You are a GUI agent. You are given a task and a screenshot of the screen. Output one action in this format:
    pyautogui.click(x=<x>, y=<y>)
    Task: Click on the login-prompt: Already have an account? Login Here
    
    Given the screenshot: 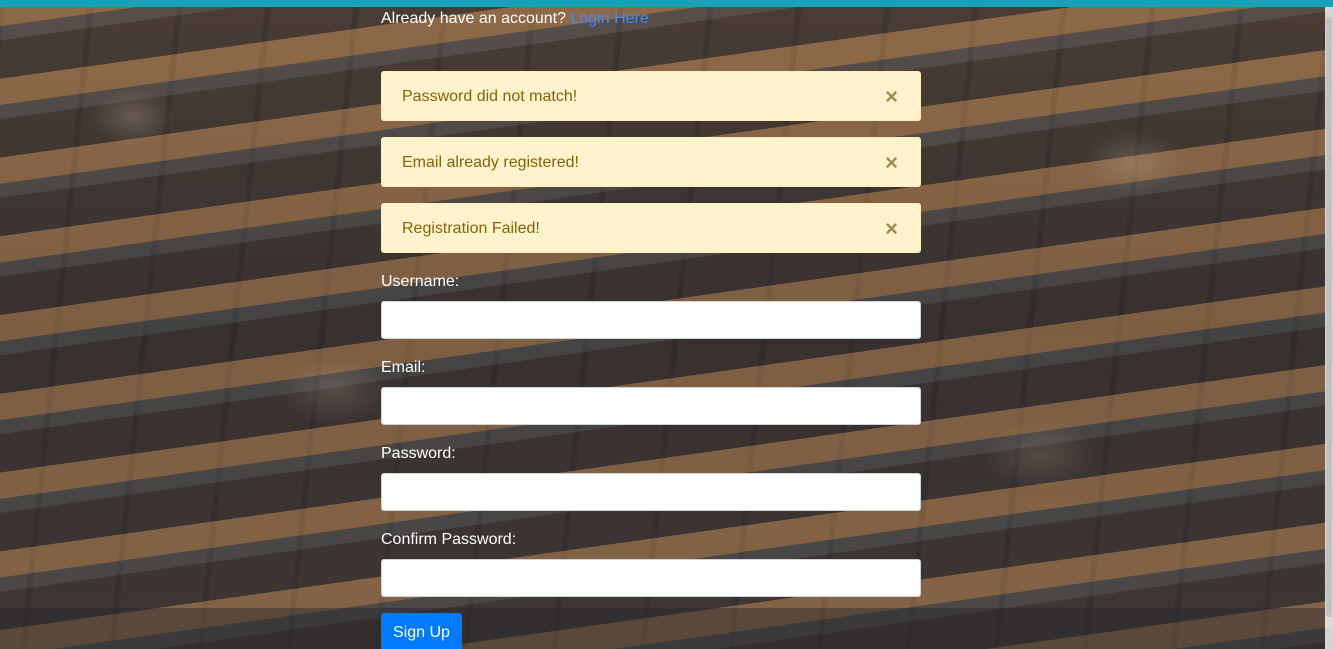 What is the action you would take?
    pyautogui.click(x=515, y=19)
    